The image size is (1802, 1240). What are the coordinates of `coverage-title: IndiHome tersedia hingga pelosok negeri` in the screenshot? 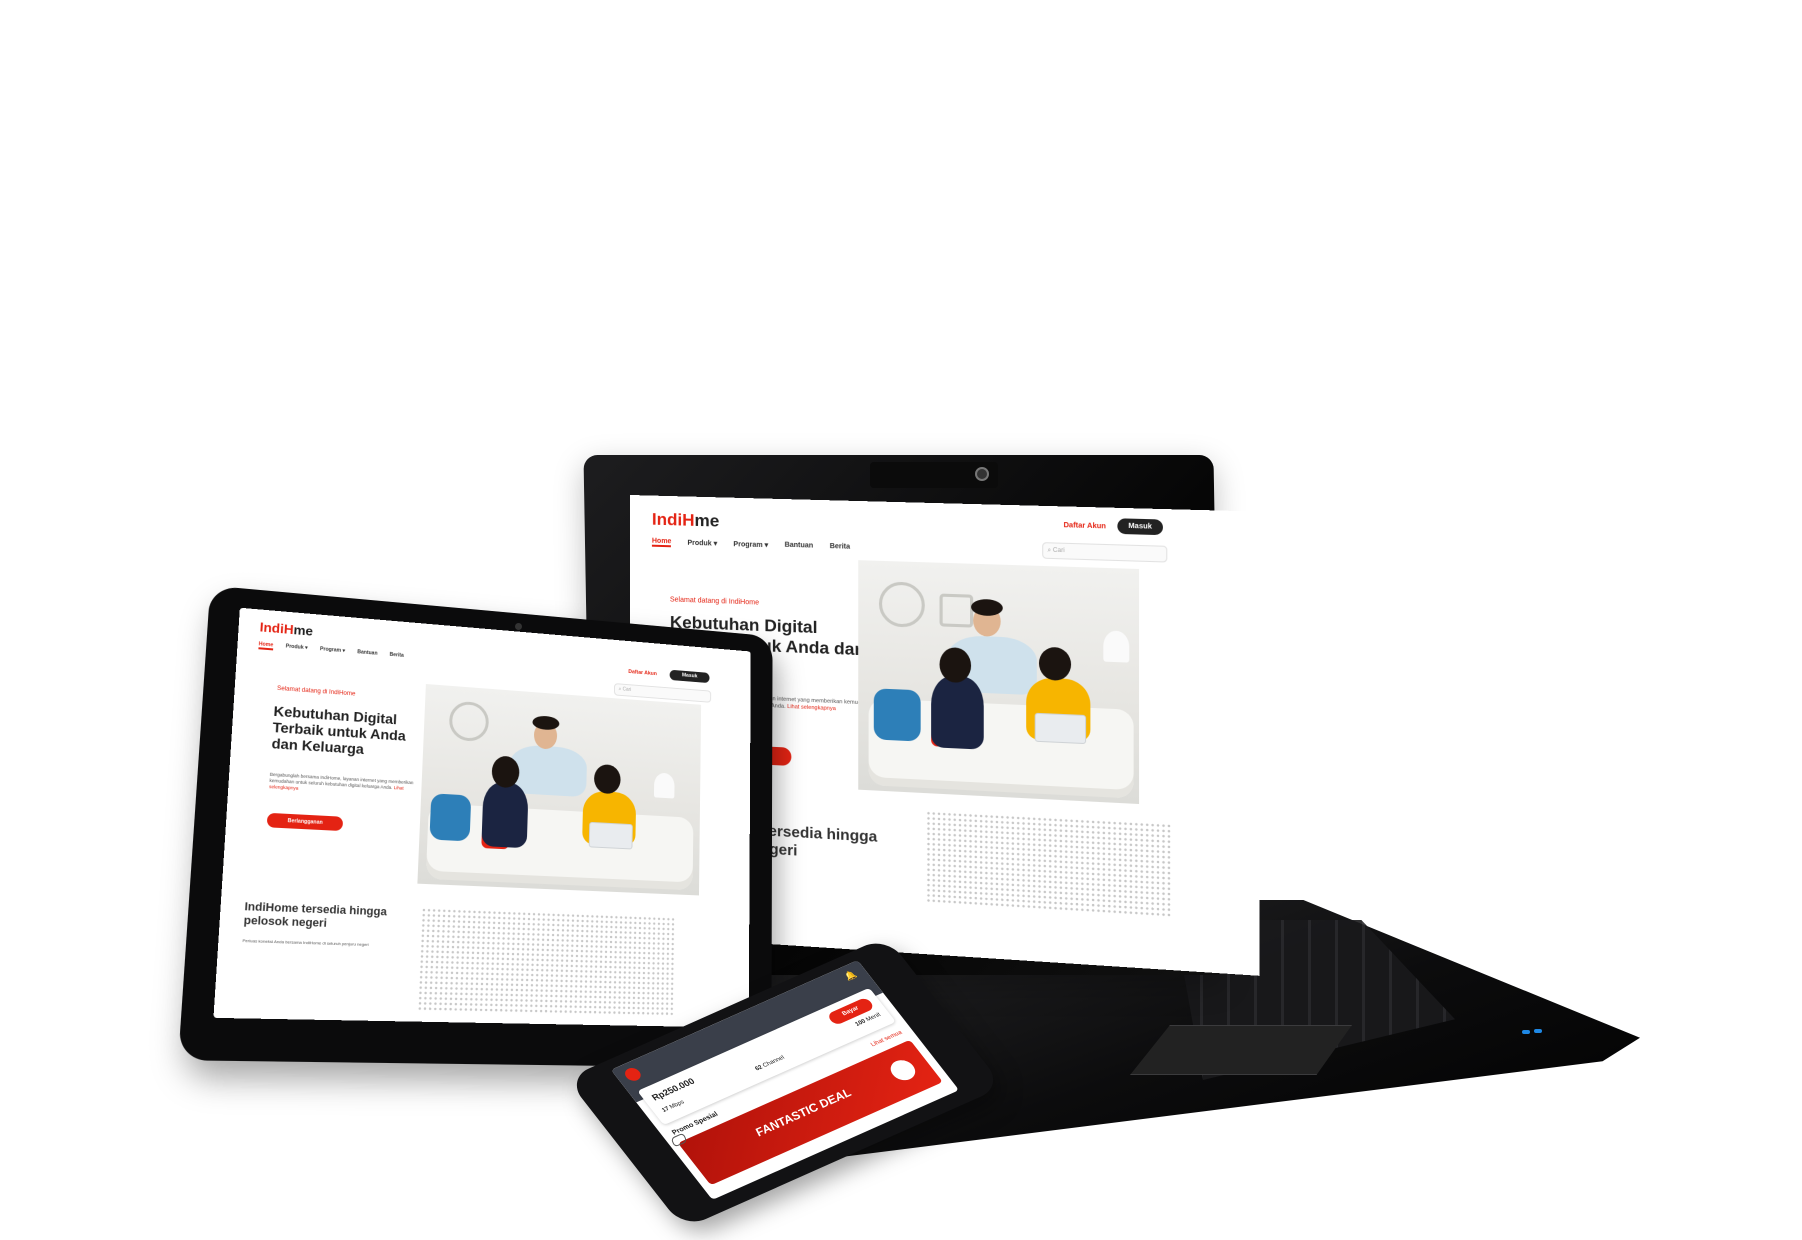 It's located at (315, 915).